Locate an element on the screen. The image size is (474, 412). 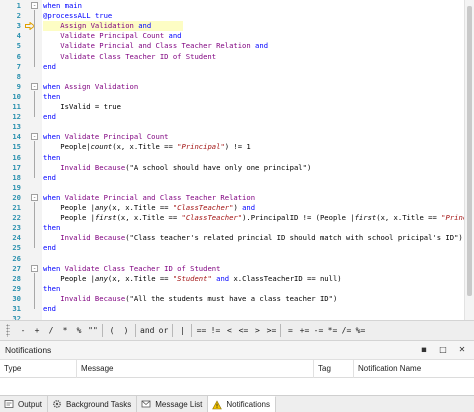
line-number: 27 is located at coordinates (16, 268).